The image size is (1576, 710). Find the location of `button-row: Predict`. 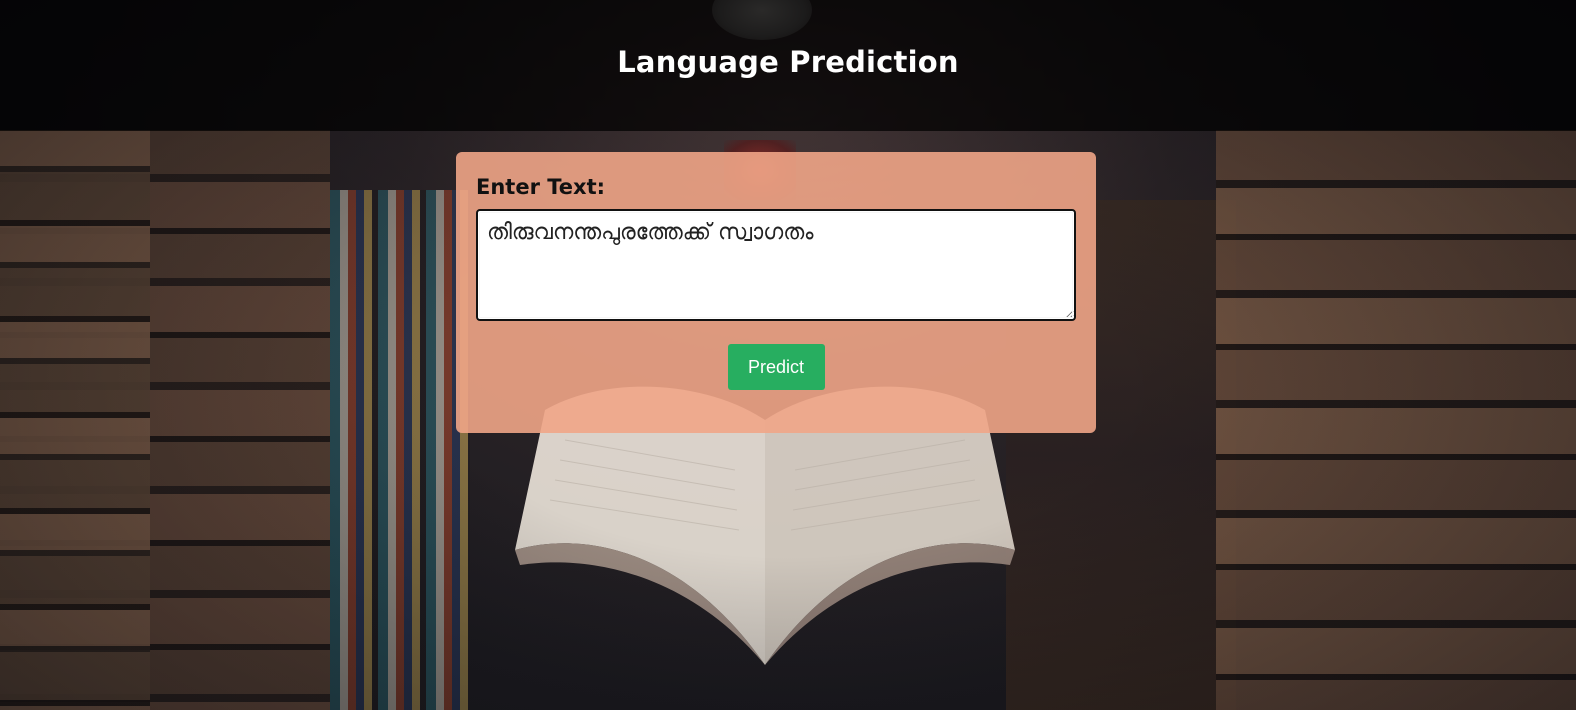

button-row: Predict is located at coordinates (776, 367).